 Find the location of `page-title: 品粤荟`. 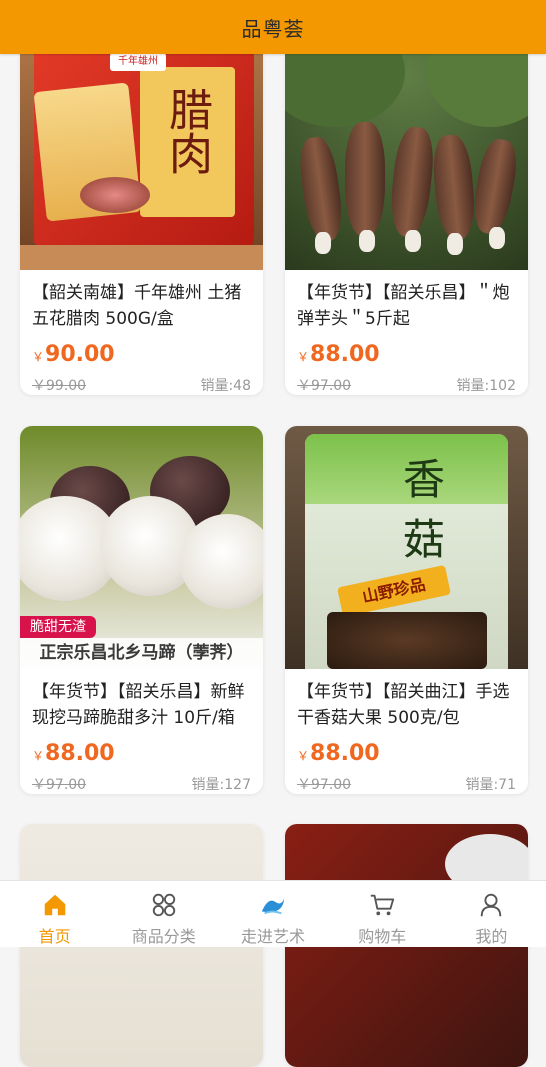

page-title: 品粤荟 is located at coordinates (273, 28).